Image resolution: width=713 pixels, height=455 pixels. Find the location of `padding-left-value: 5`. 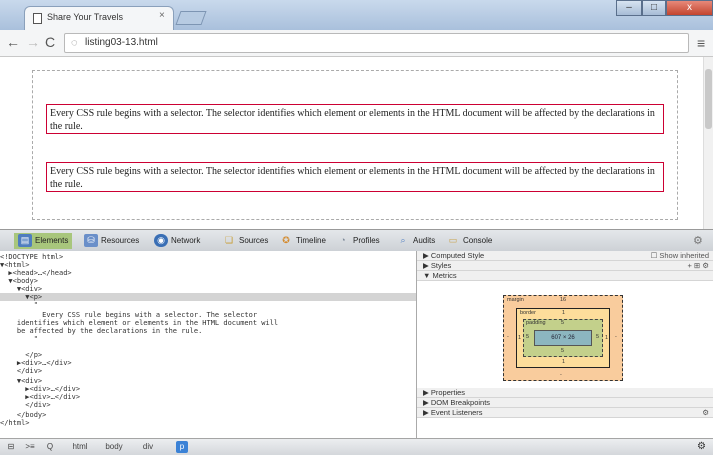

padding-left-value: 5 is located at coordinates (528, 337).